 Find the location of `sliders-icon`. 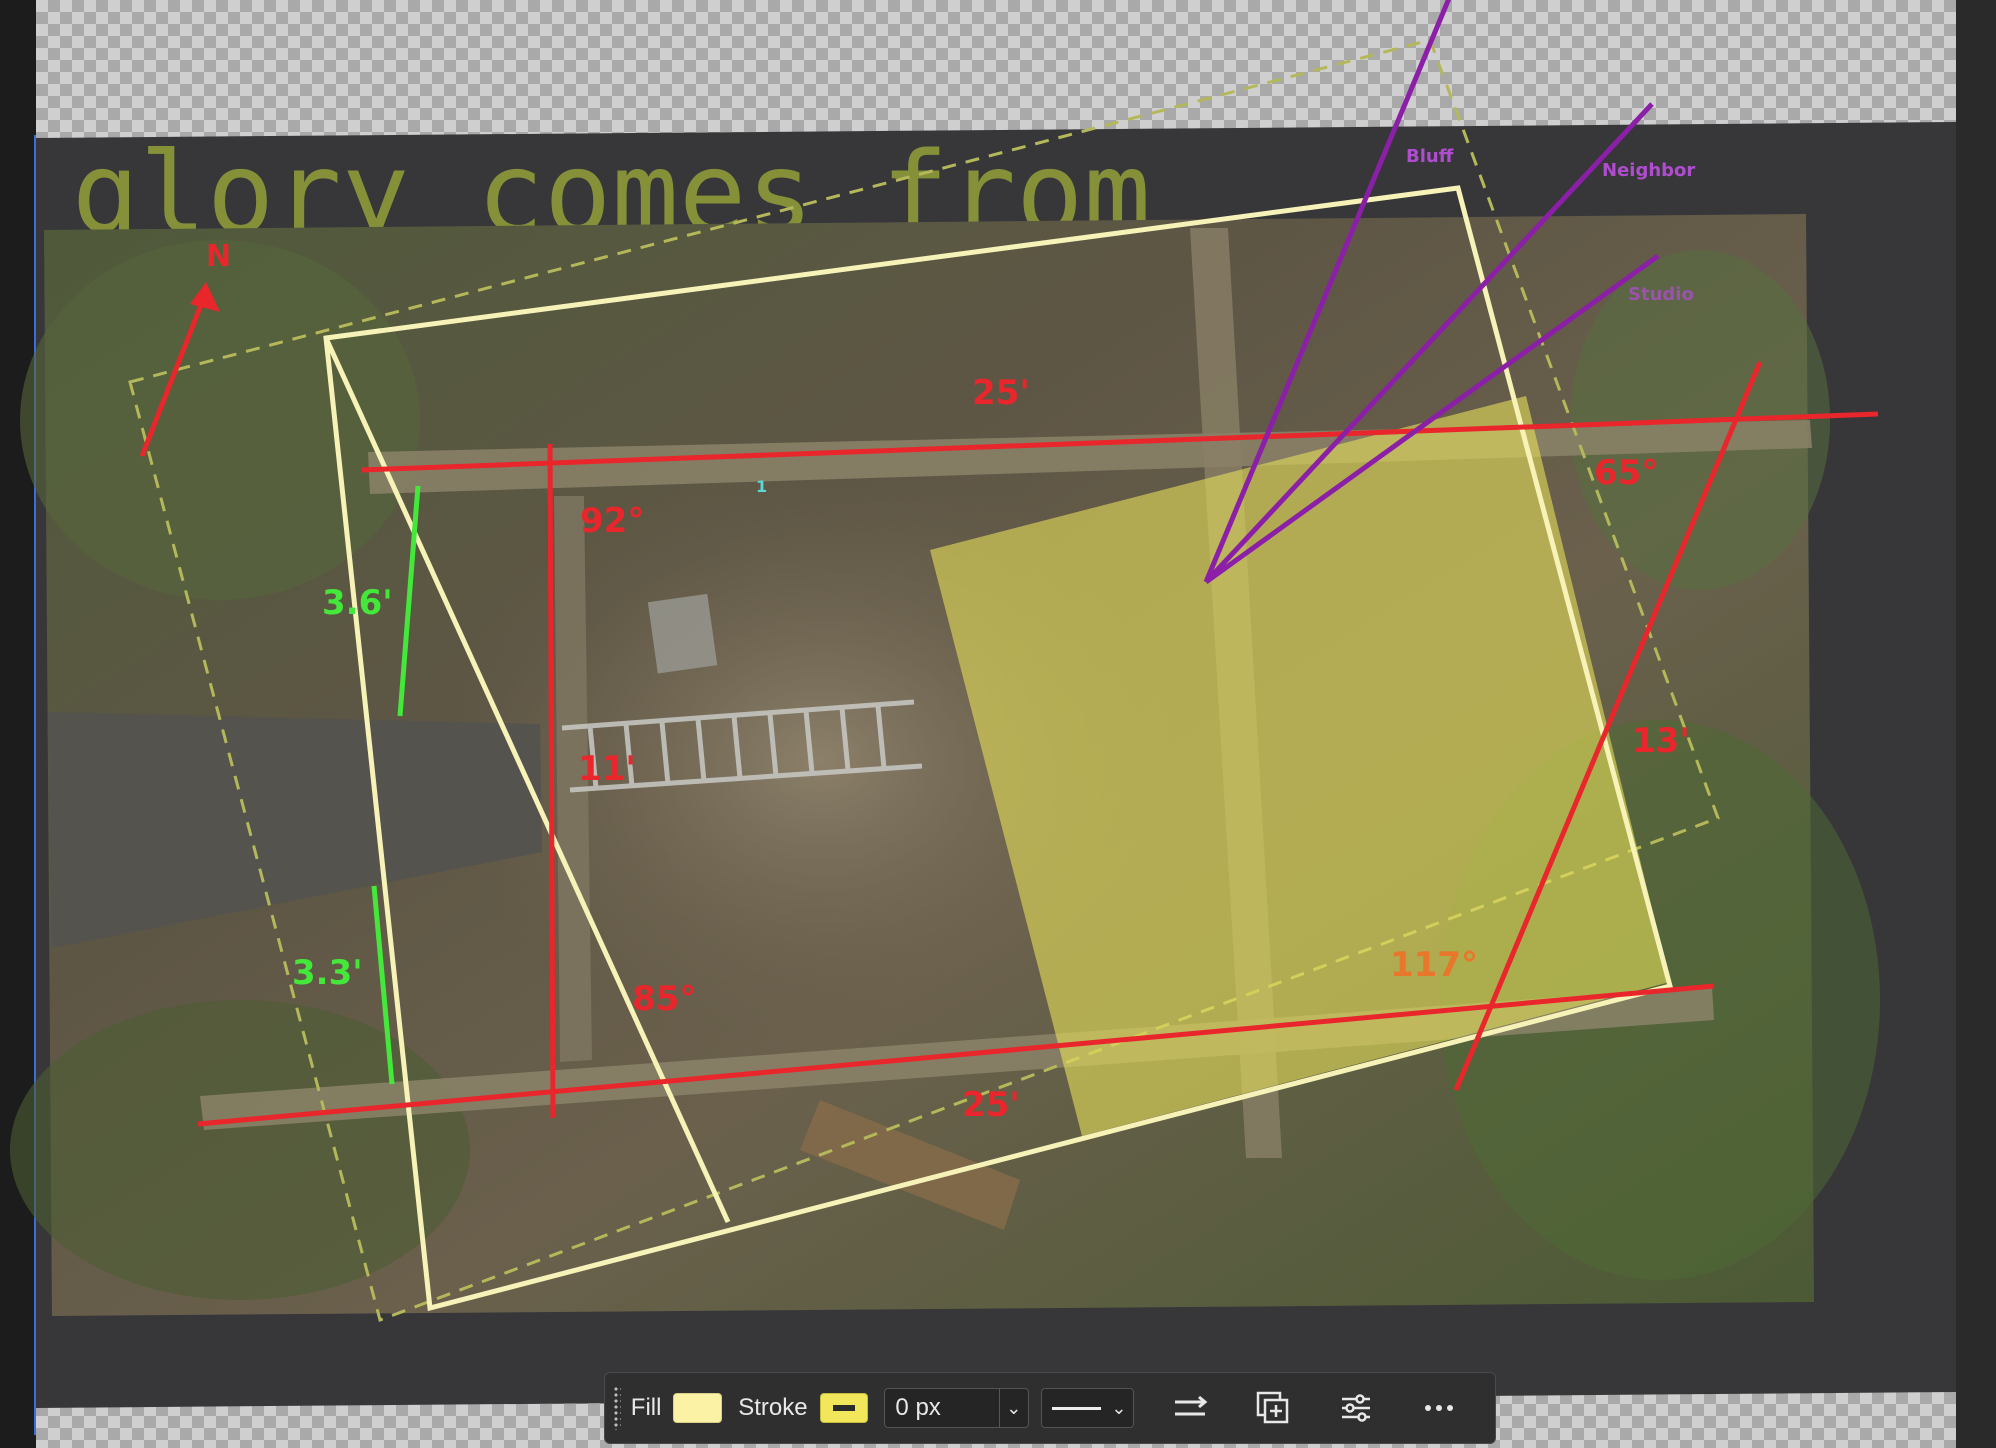

sliders-icon is located at coordinates (1356, 1408).